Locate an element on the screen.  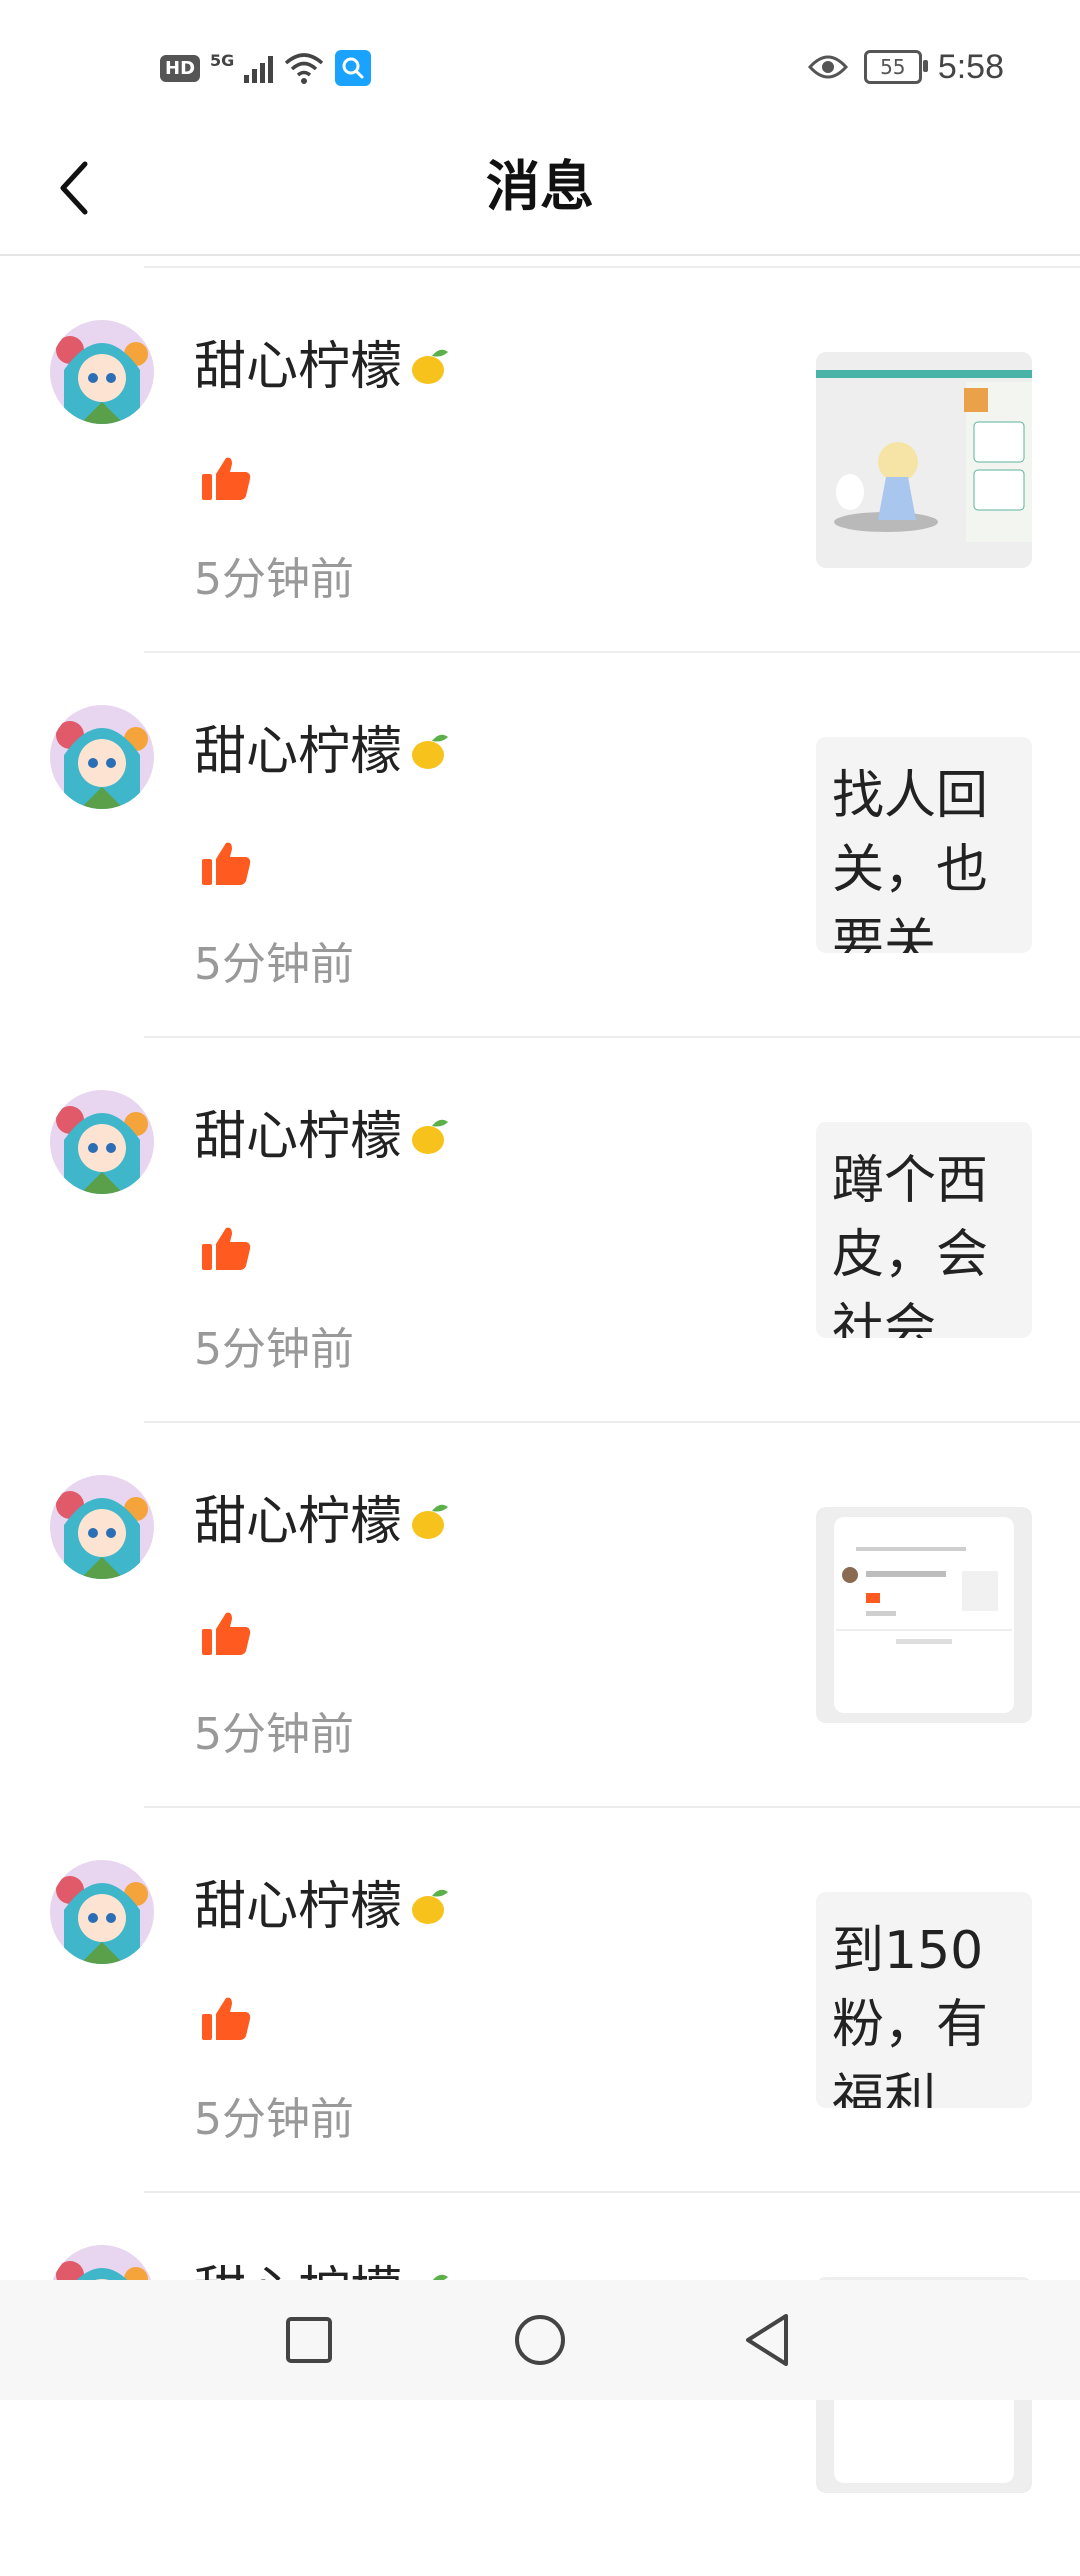
post-preview-text: 找人回关，也要关 is located at coordinates (910, 859).